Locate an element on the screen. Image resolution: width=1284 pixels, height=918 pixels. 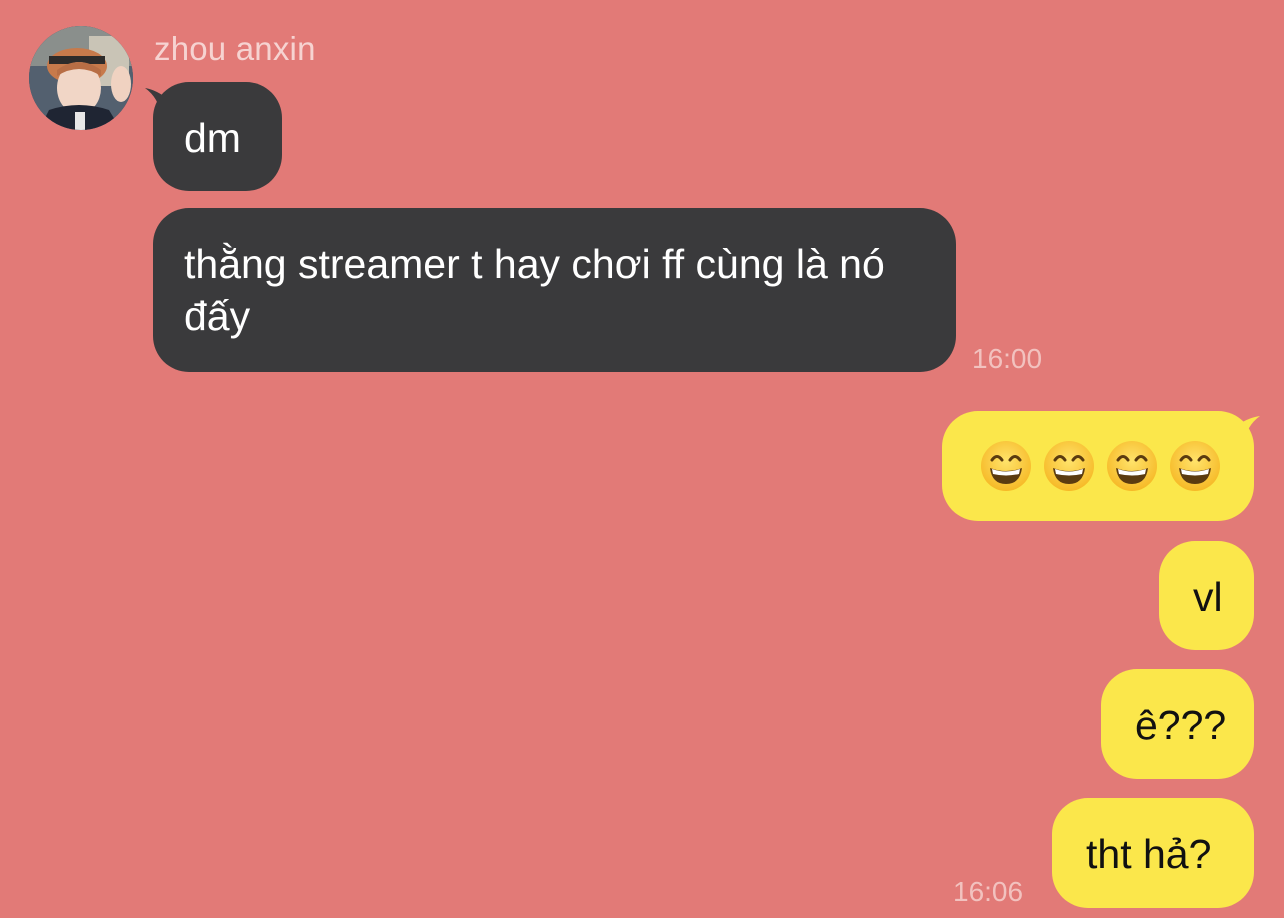
avatar-photo is located at coordinates (81, 78).